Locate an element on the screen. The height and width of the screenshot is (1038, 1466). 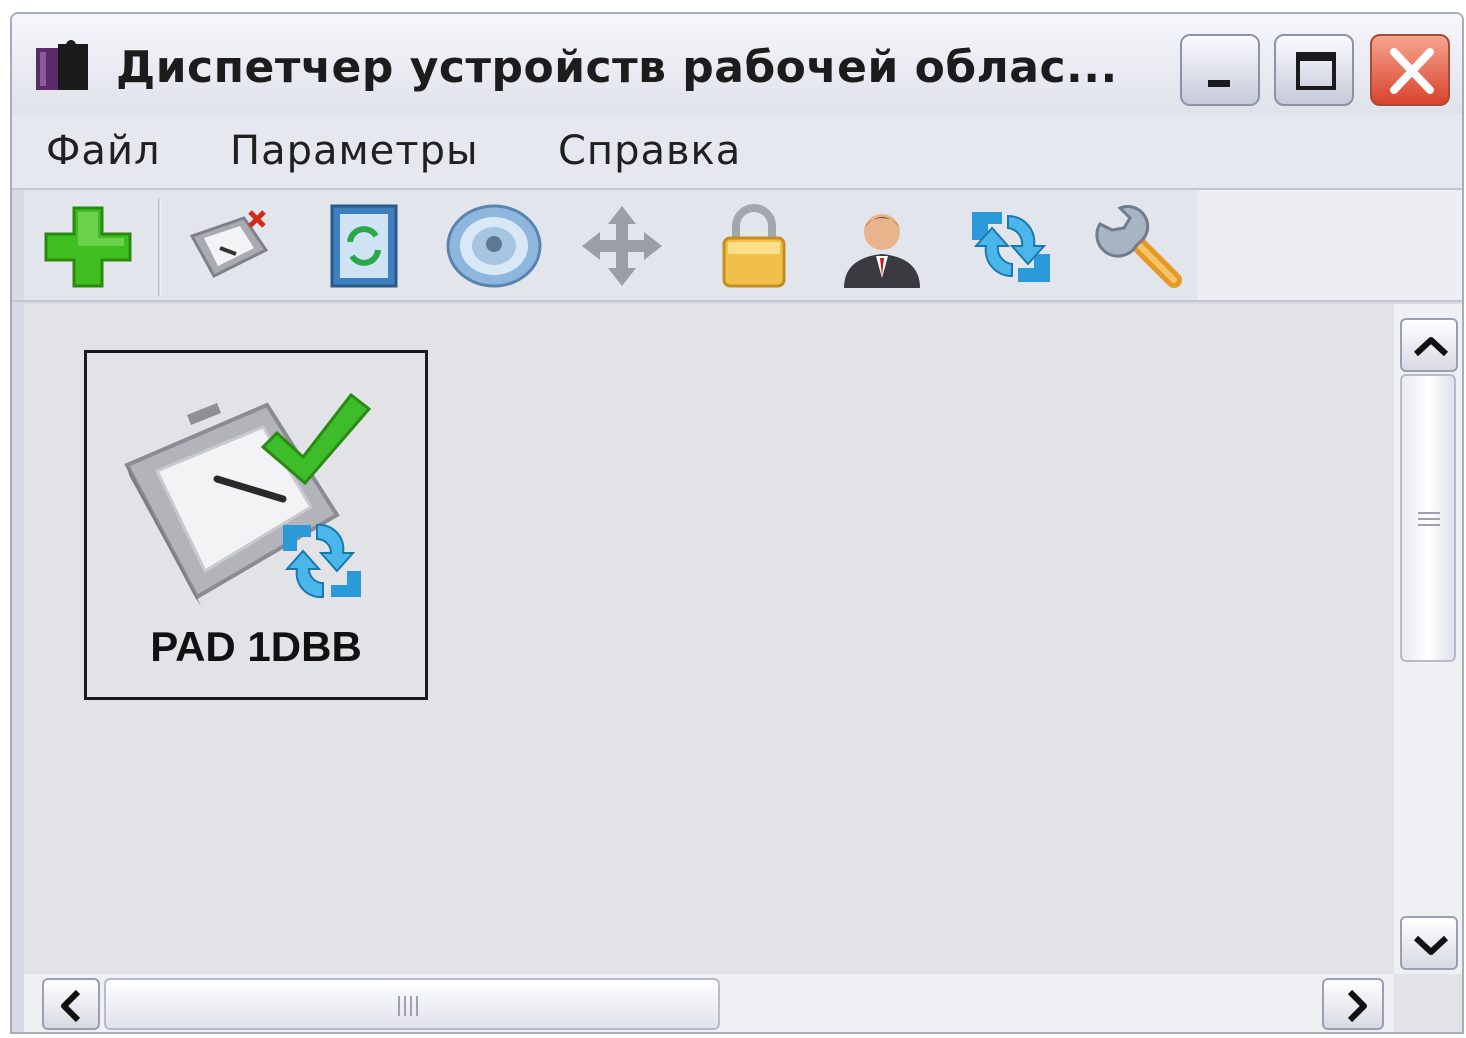
scroll-left-button is located at coordinates (71, 1004).